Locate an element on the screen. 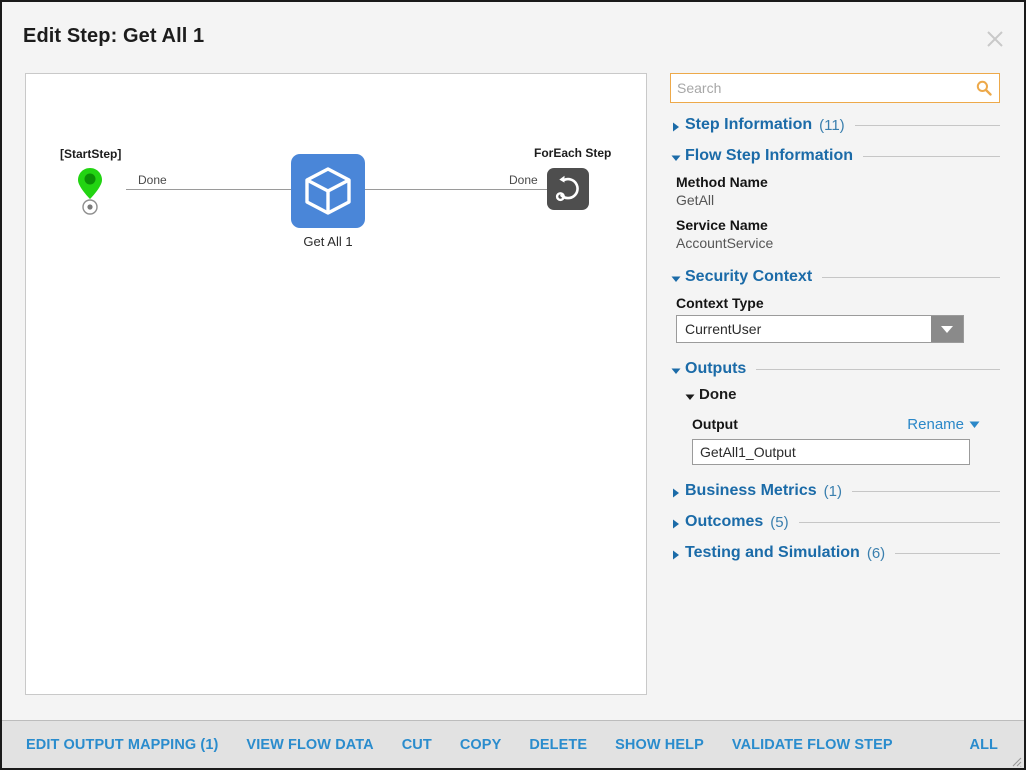  section-step-information: Step Information (11) is located at coordinates (839, 125).